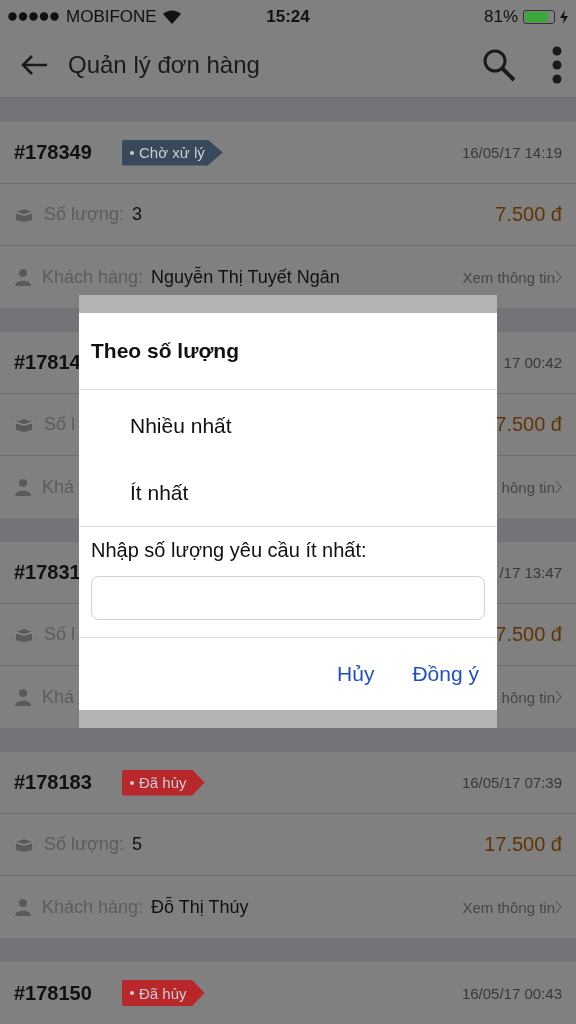 The image size is (576, 1024). What do you see at coordinates (53, 152) in the screenshot?
I see `order-number: #178349` at bounding box center [53, 152].